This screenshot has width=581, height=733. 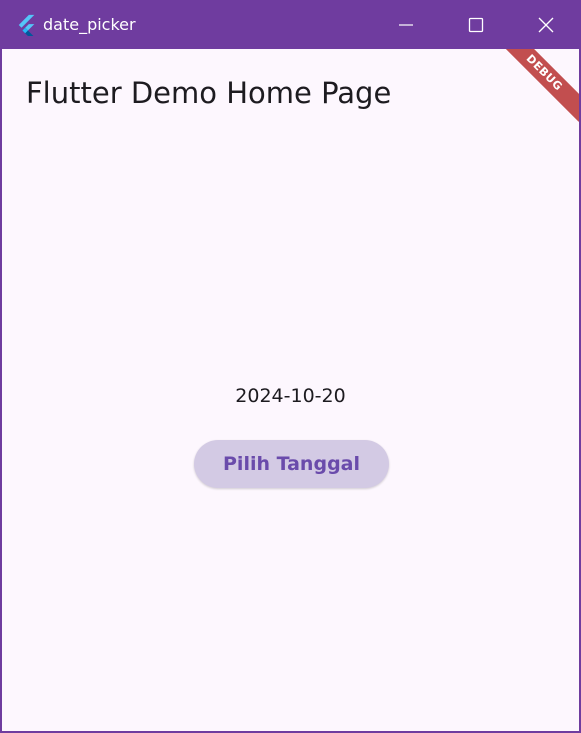 What do you see at coordinates (26, 25) in the screenshot?
I see `flutter-logo-icon` at bounding box center [26, 25].